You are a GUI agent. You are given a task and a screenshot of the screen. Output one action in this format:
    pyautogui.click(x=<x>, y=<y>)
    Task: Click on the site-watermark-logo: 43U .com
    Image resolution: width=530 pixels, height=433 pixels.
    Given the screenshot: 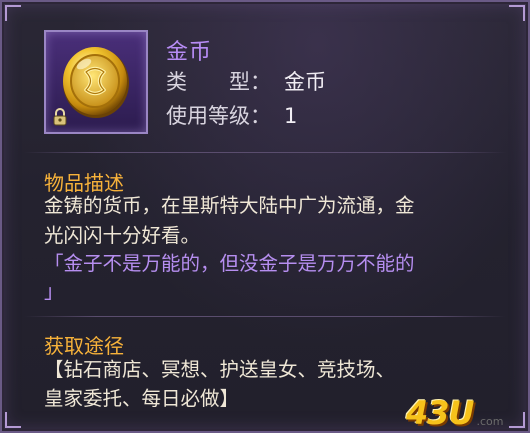 What is the action you would take?
    pyautogui.click(x=455, y=413)
    